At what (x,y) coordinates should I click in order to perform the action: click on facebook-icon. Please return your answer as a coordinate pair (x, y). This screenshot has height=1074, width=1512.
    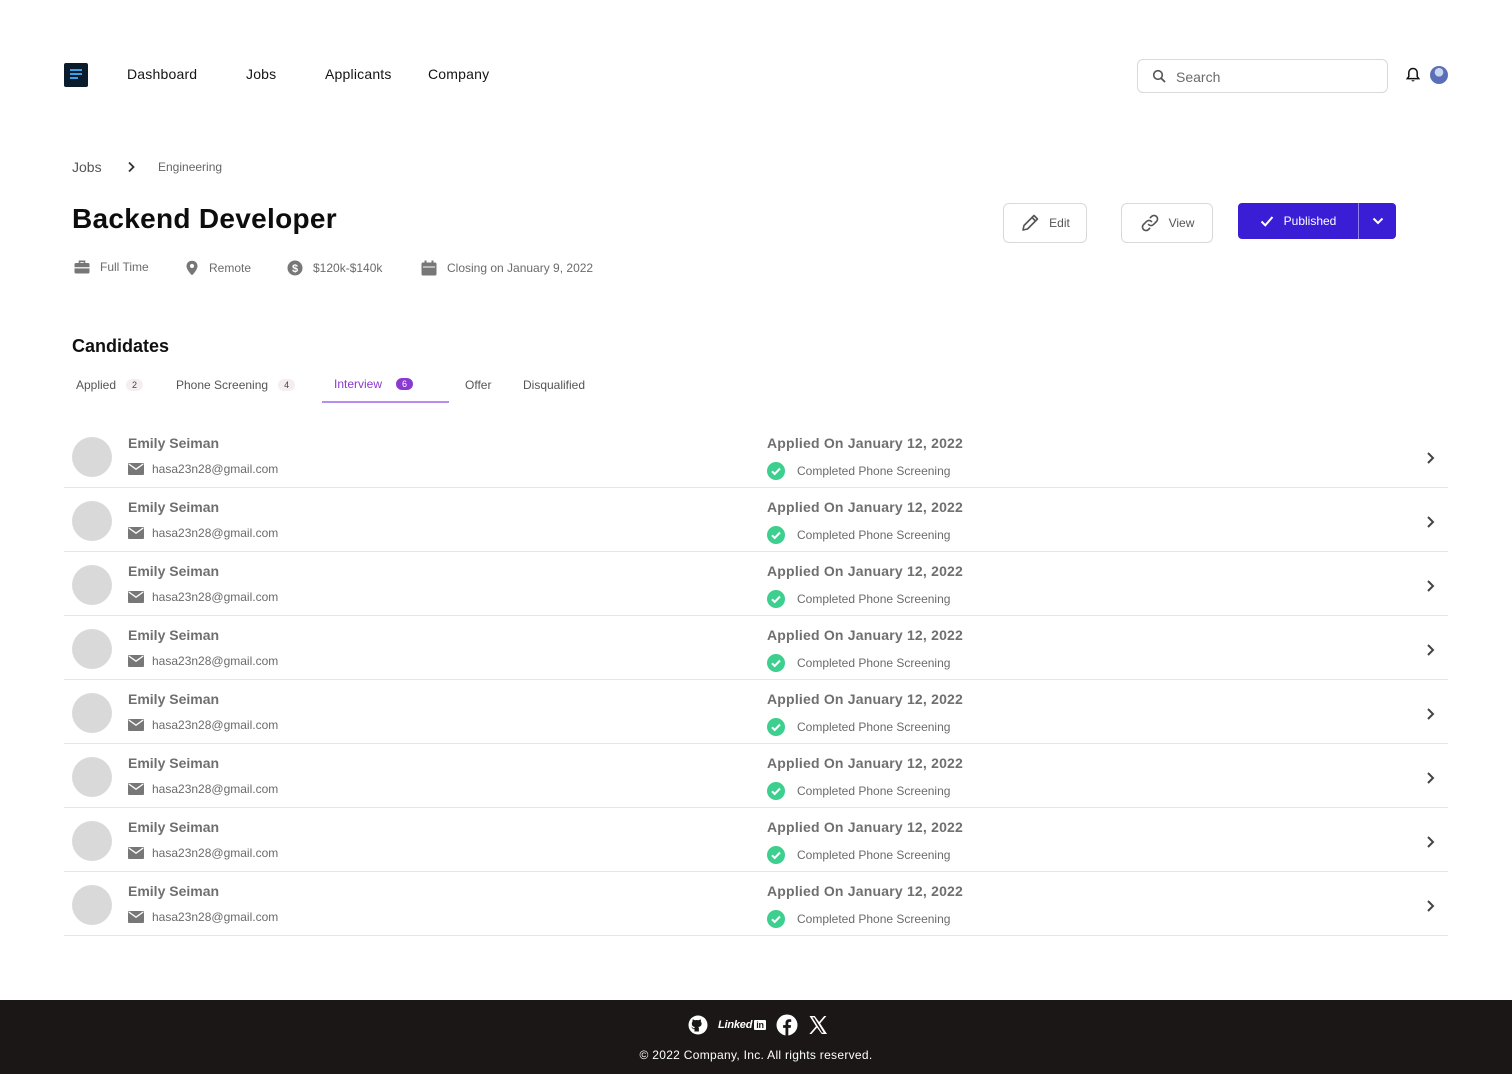
    Looking at the image, I should click on (787, 1025).